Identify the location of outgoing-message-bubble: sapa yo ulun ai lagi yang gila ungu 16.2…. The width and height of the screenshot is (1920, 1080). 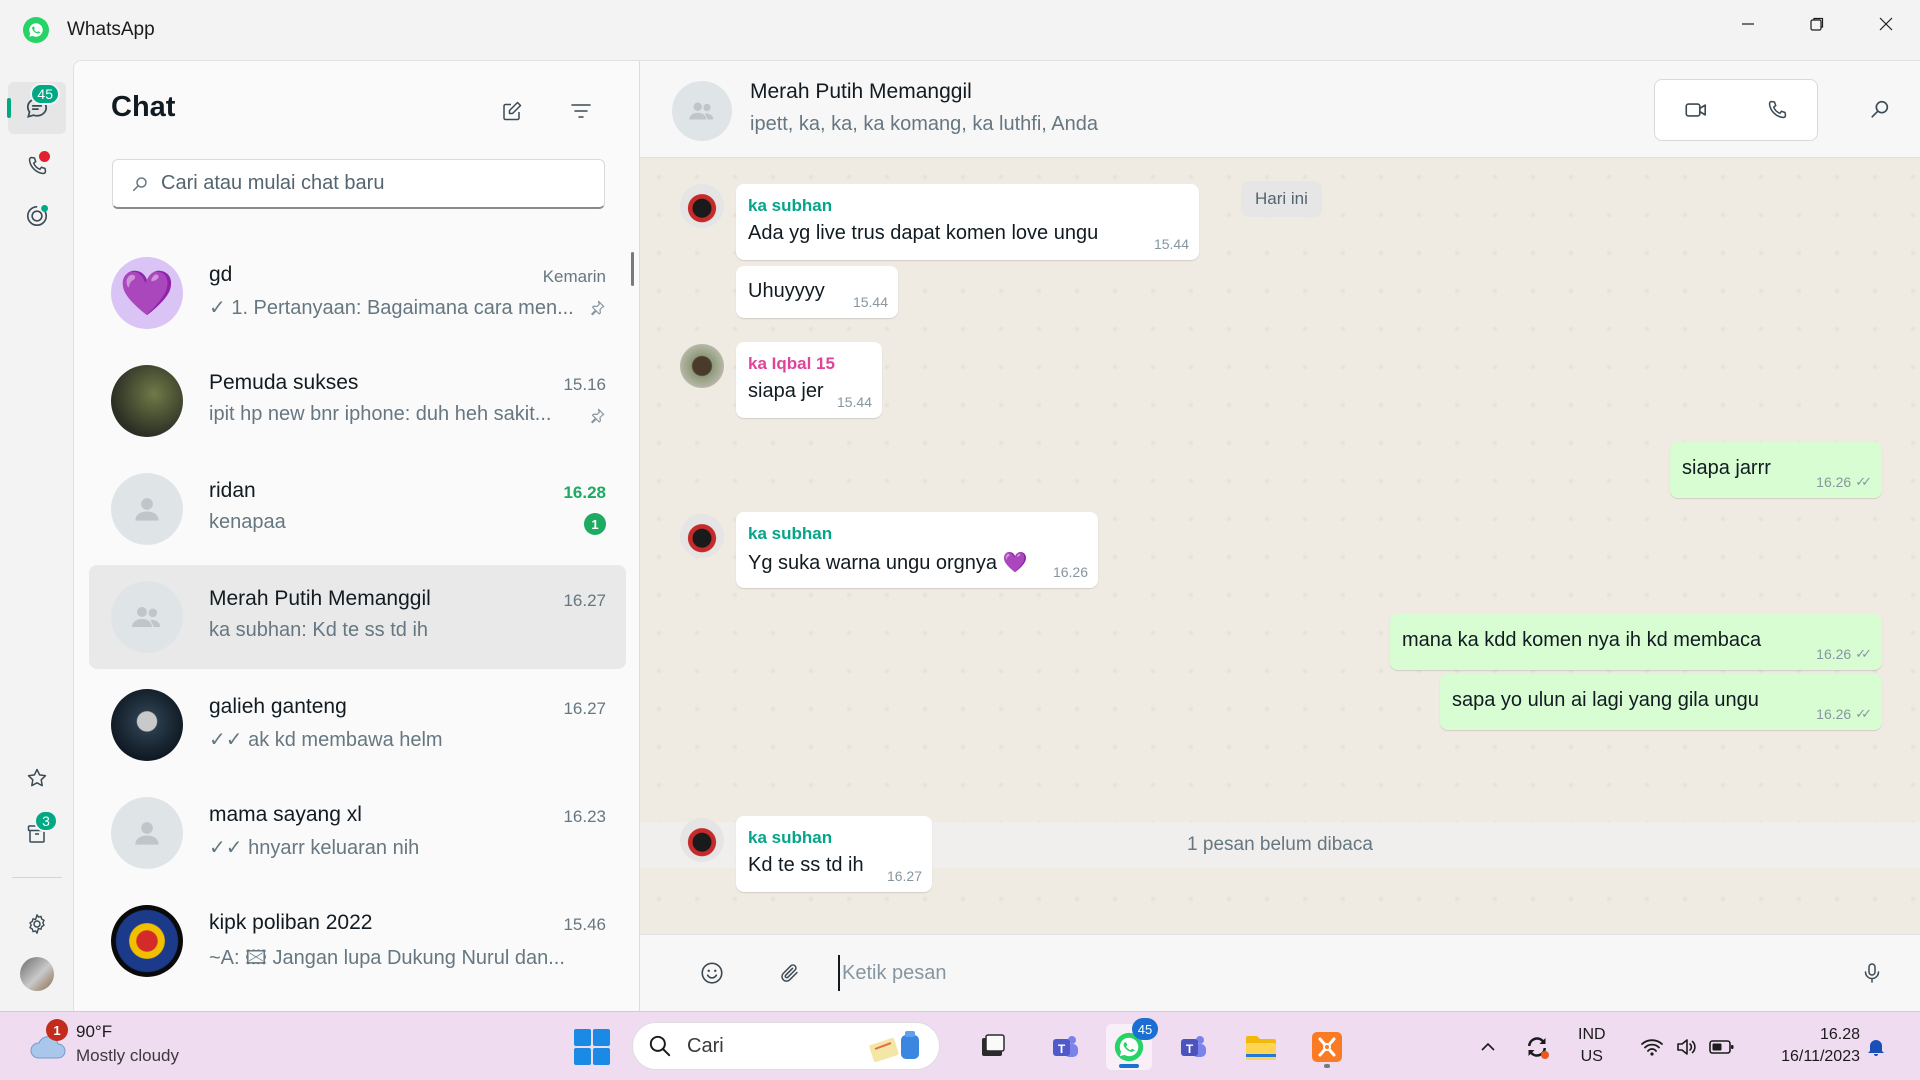
(1661, 702).